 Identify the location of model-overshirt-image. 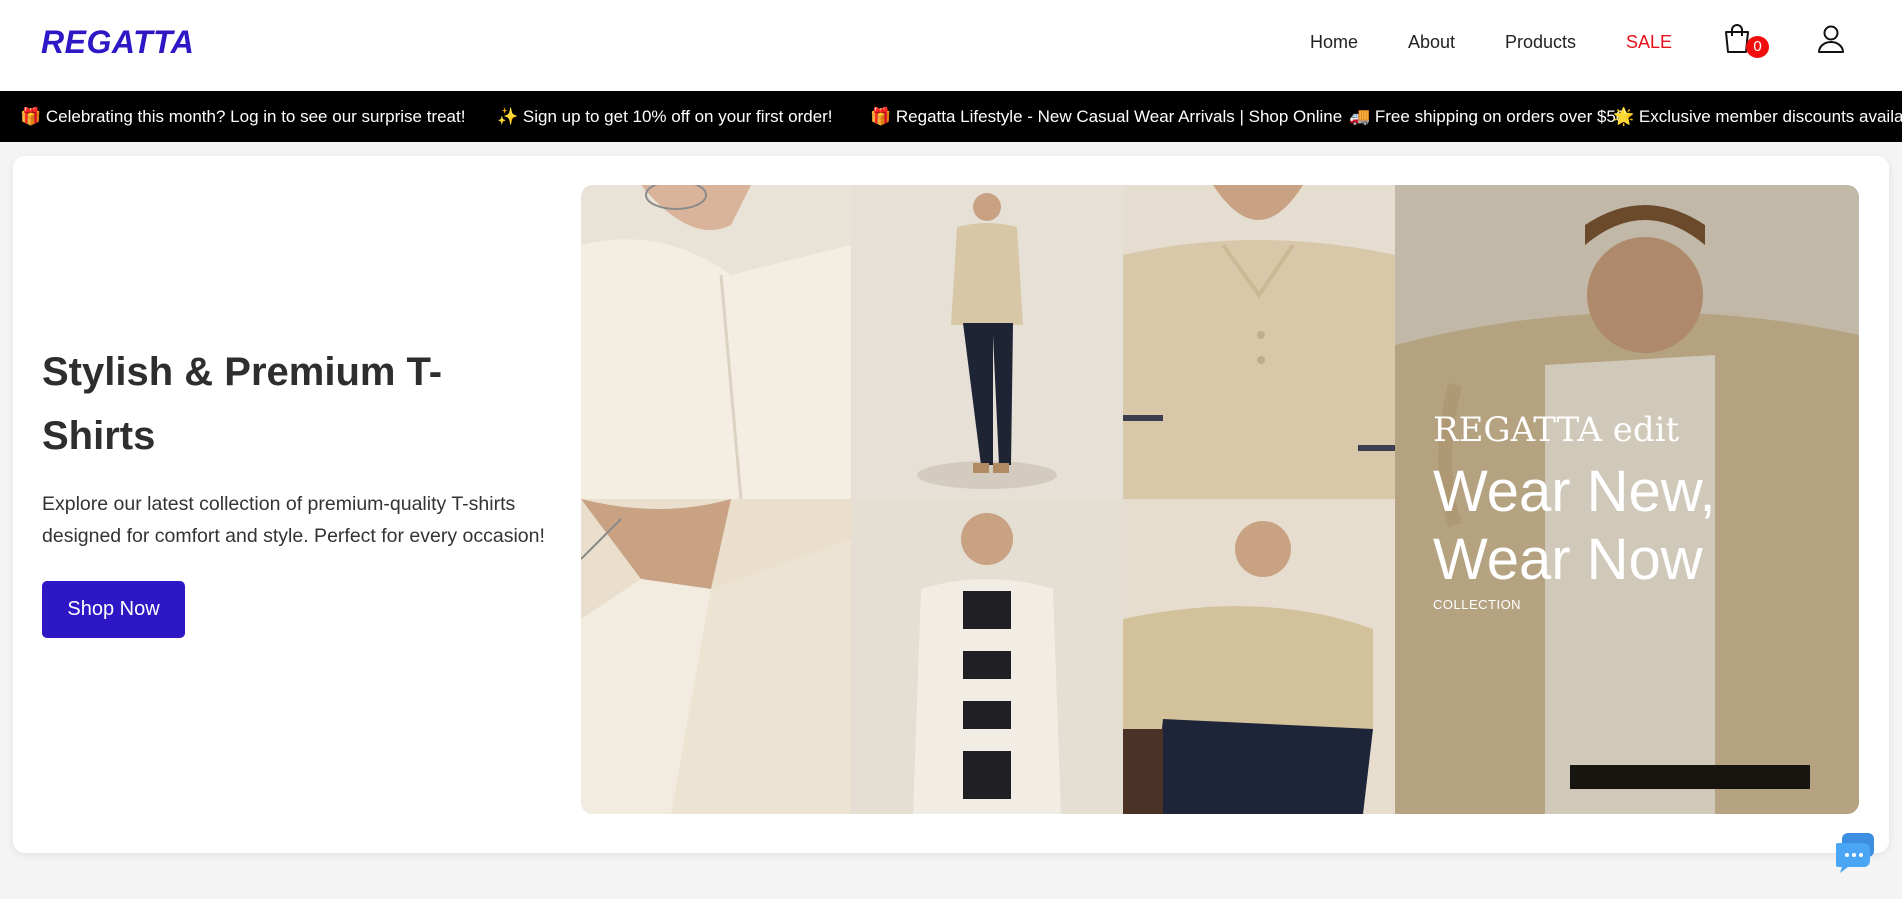
(987, 656).